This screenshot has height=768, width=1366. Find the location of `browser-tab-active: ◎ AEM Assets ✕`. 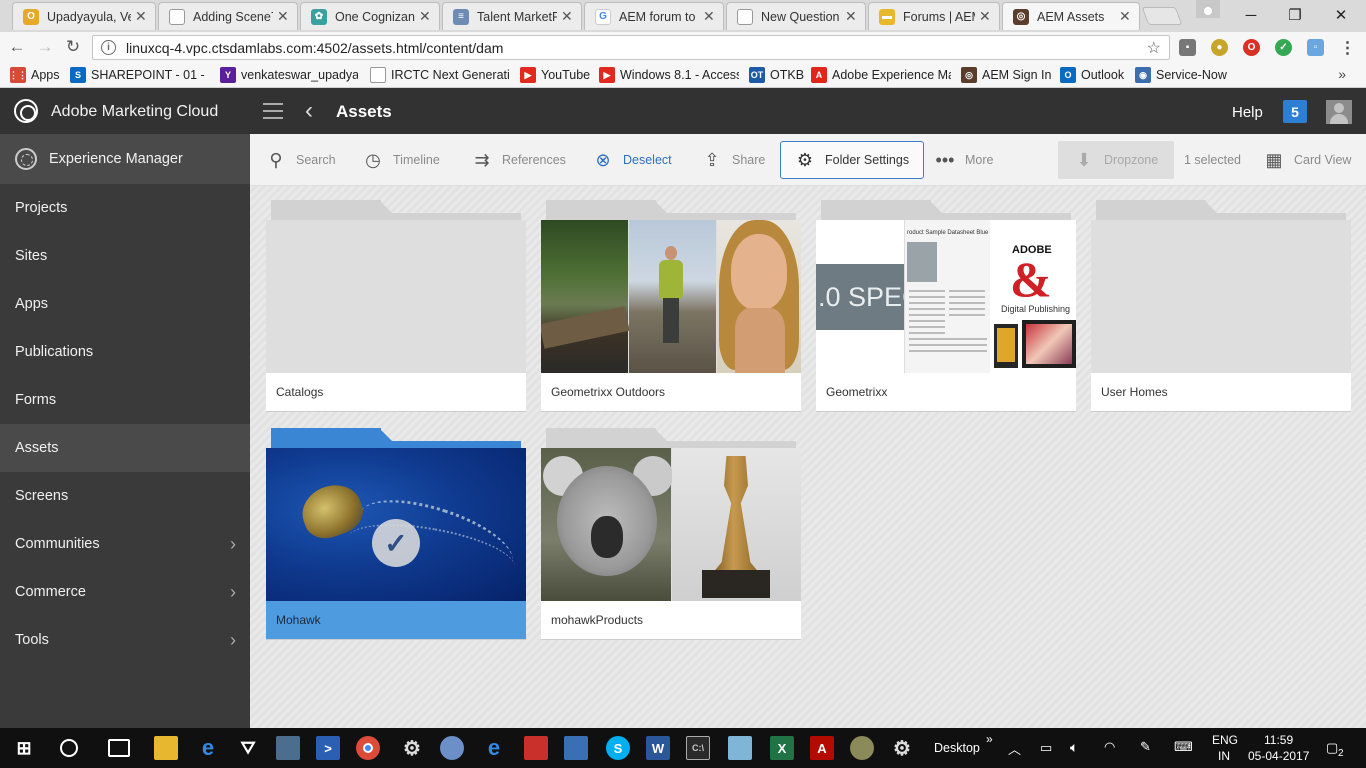

browser-tab-active: ◎ AEM Assets ✕ is located at coordinates (1071, 16).